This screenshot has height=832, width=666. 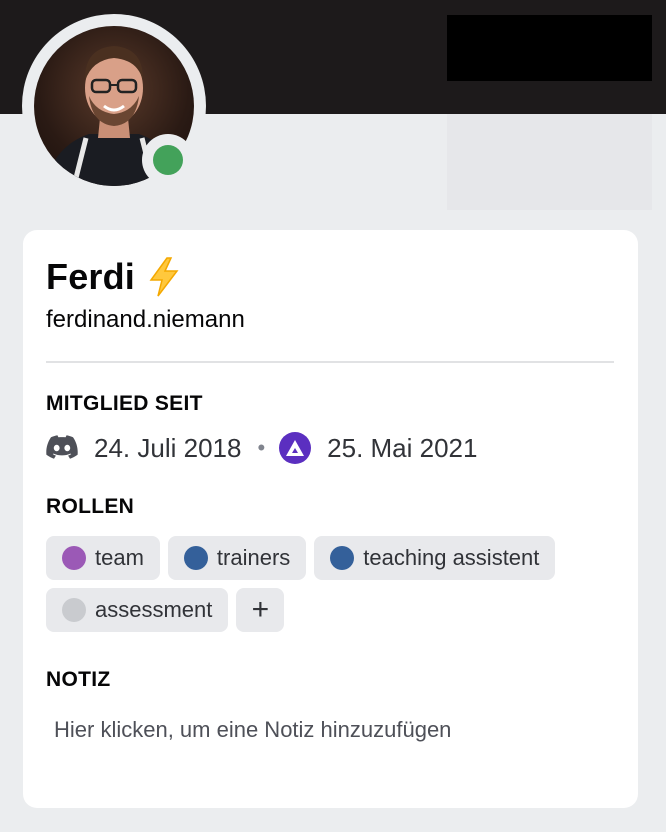 What do you see at coordinates (549, 162) in the screenshot?
I see `badge-area` at bounding box center [549, 162].